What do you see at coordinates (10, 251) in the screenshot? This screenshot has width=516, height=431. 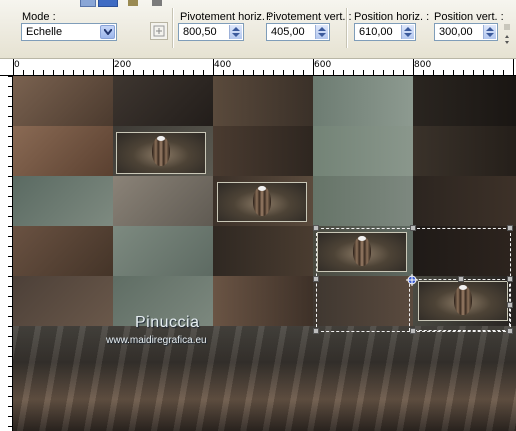 I see `vertical-ruler-ticks` at bounding box center [10, 251].